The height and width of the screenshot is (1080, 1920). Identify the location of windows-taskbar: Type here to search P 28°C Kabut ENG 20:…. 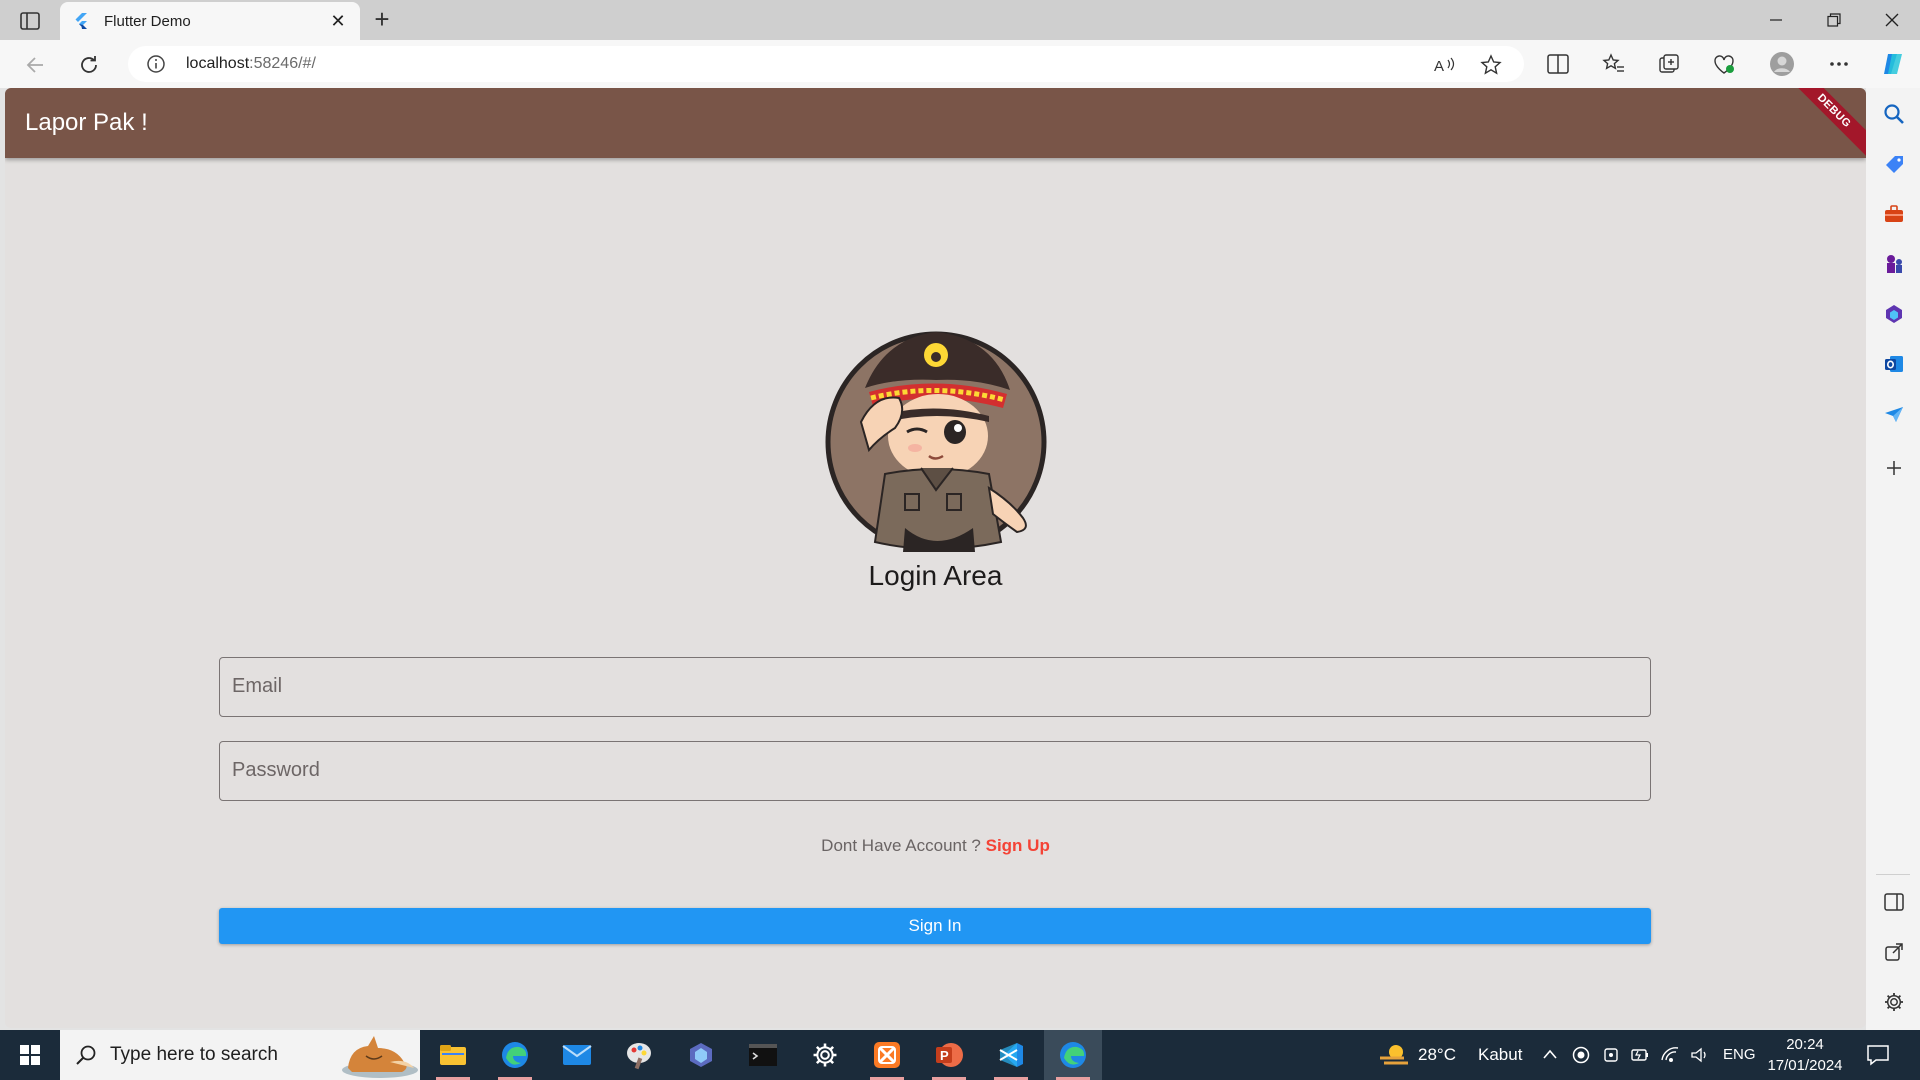
(960, 1055).